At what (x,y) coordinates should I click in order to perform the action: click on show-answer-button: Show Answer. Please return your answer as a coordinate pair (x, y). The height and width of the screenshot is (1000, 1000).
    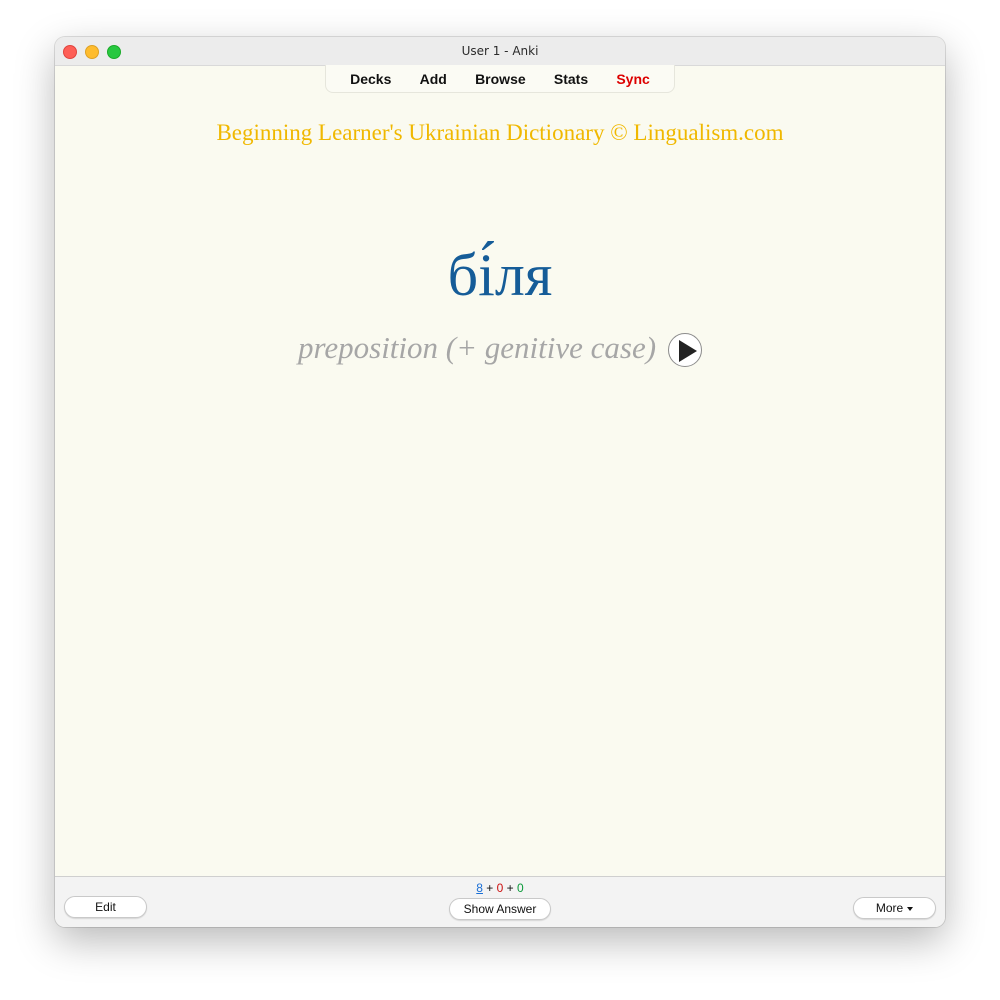
    Looking at the image, I should click on (500, 909).